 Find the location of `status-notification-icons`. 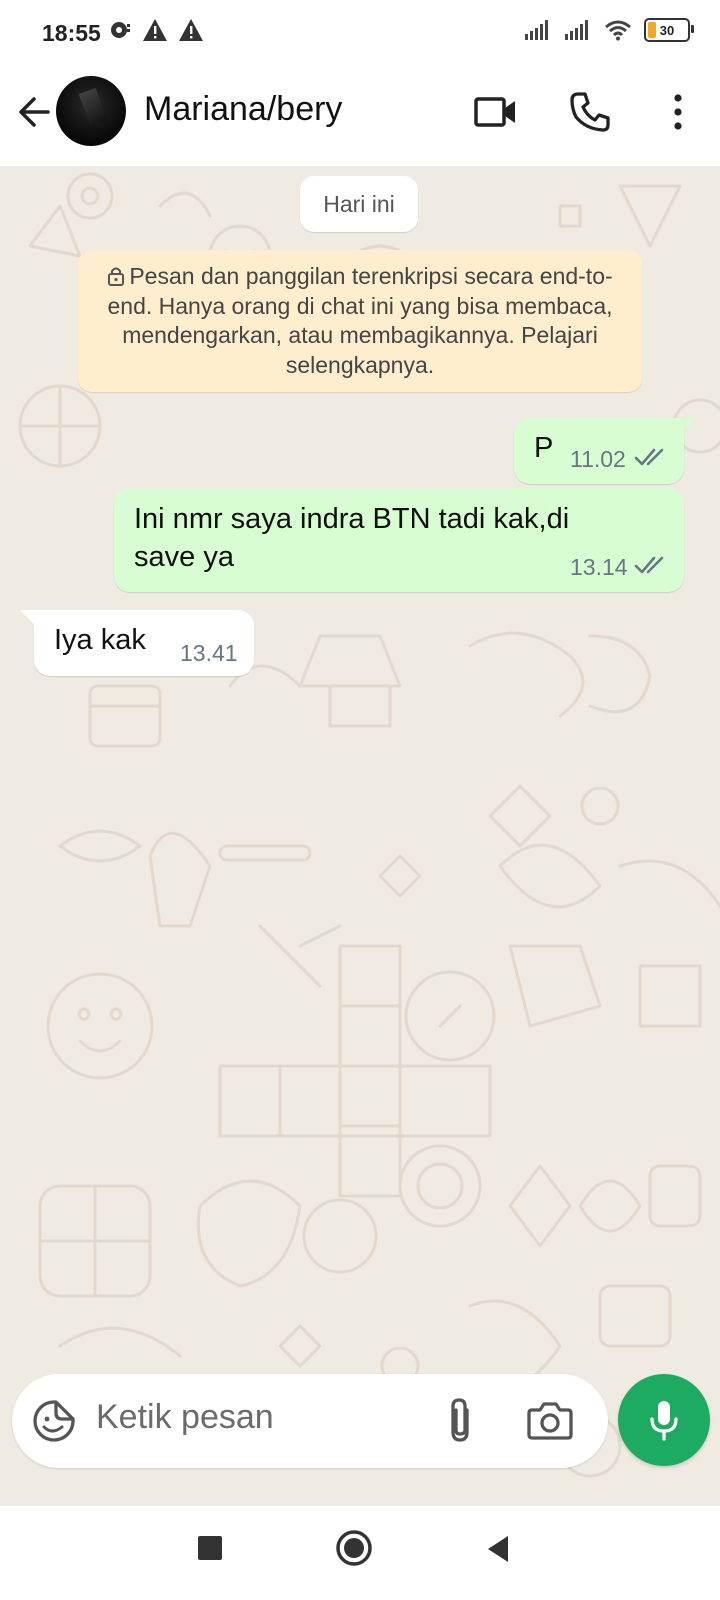

status-notification-icons is located at coordinates (156, 30).